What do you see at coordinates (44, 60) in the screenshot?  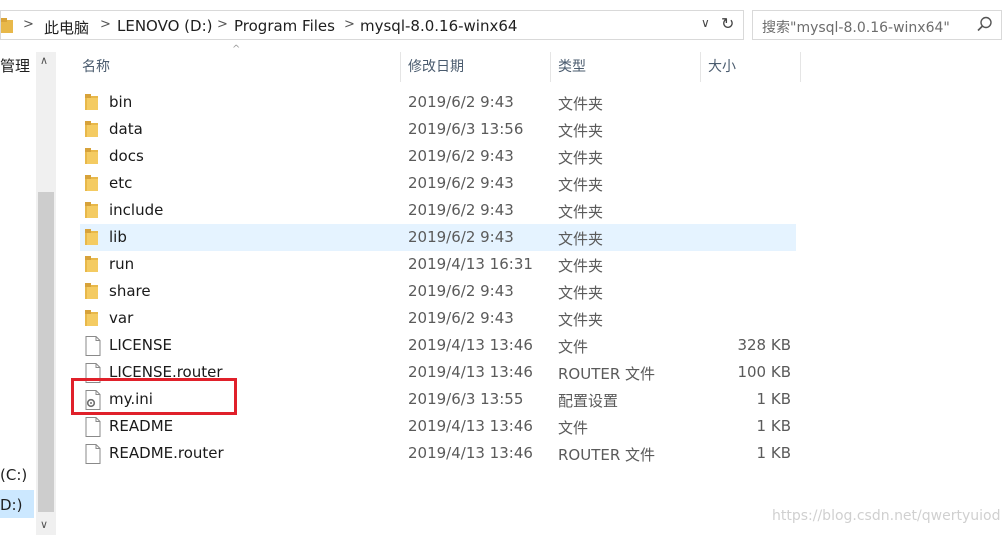 I see `scroll-up-icon: ∧` at bounding box center [44, 60].